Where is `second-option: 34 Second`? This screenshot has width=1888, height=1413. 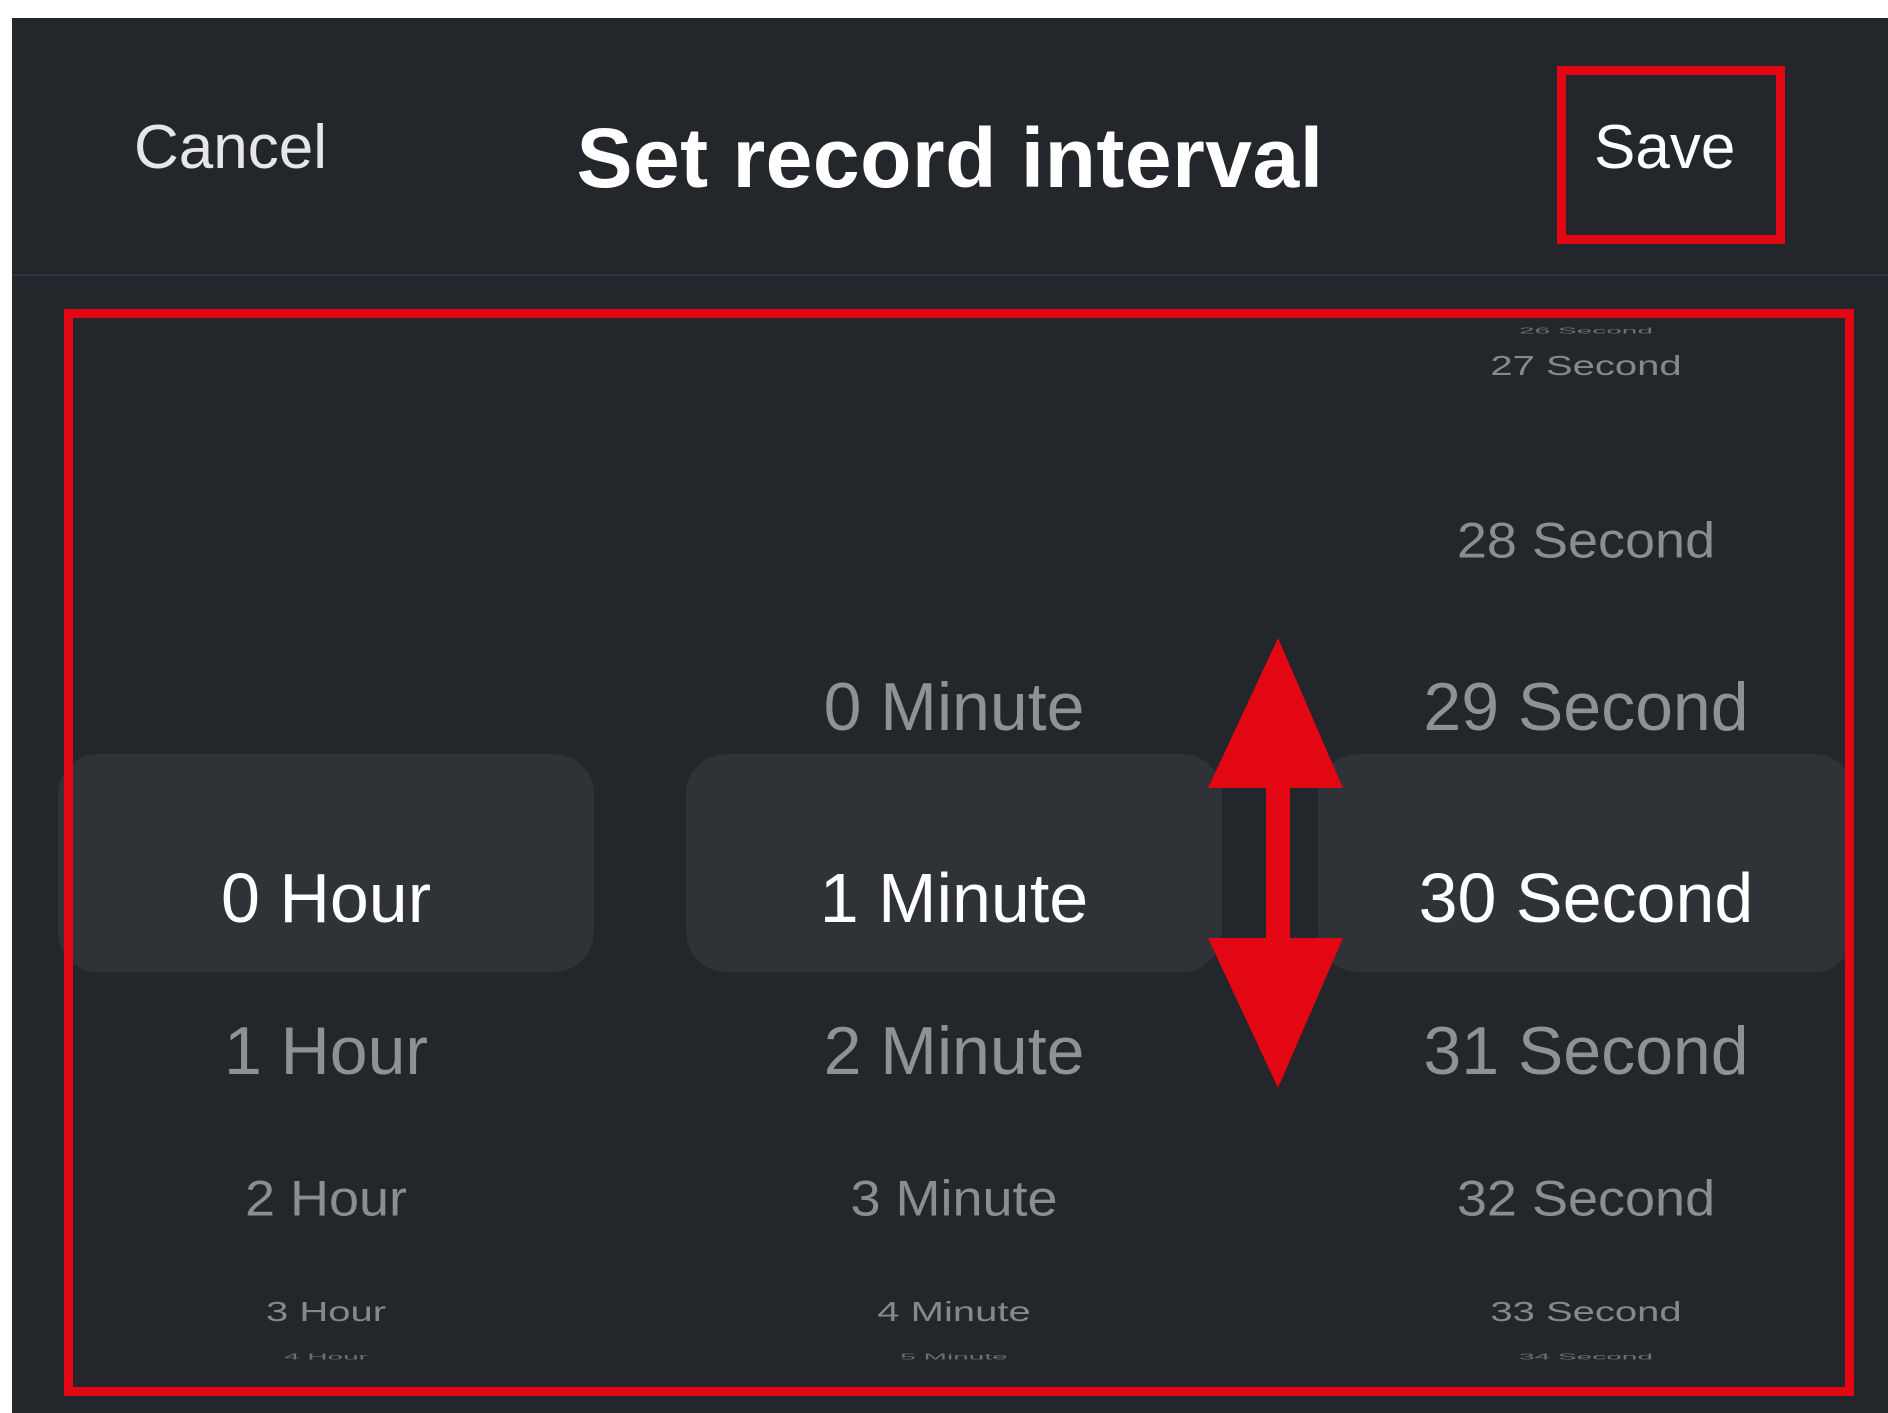
second-option: 34 Second is located at coordinates (1586, 1357).